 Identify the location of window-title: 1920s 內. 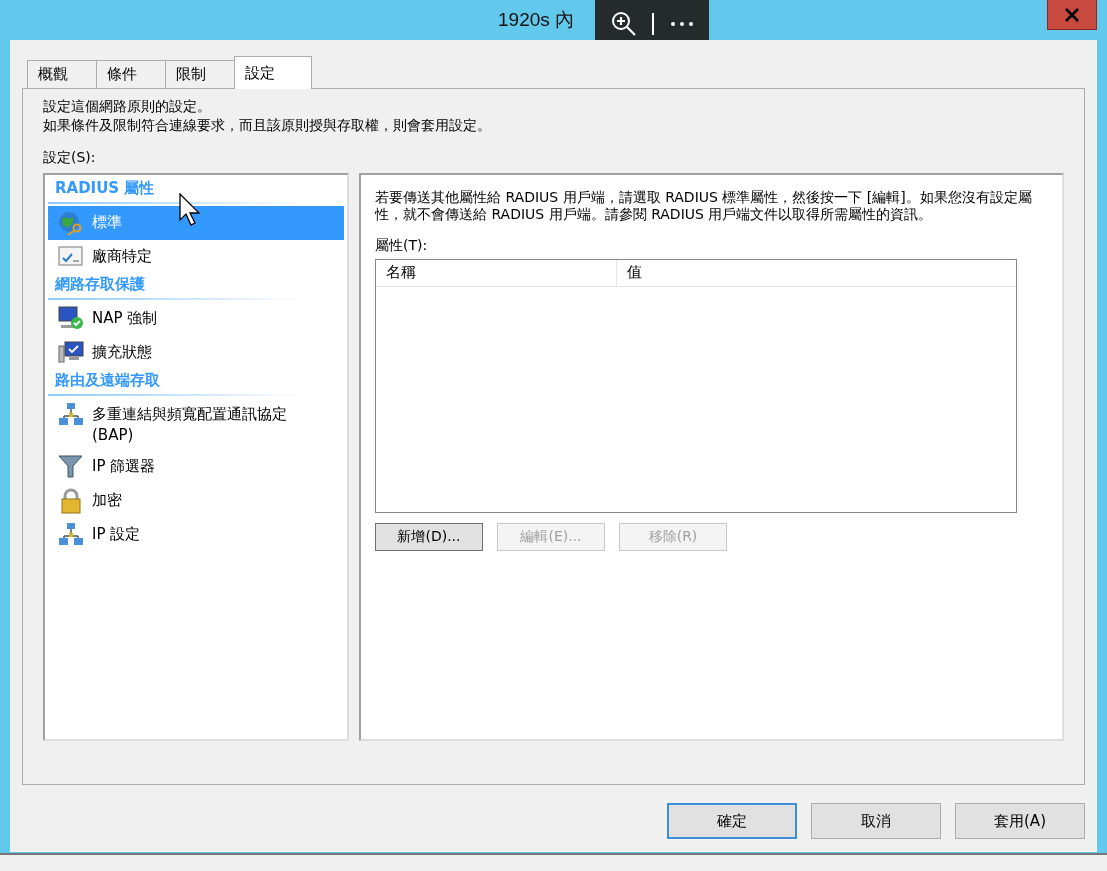
(536, 20).